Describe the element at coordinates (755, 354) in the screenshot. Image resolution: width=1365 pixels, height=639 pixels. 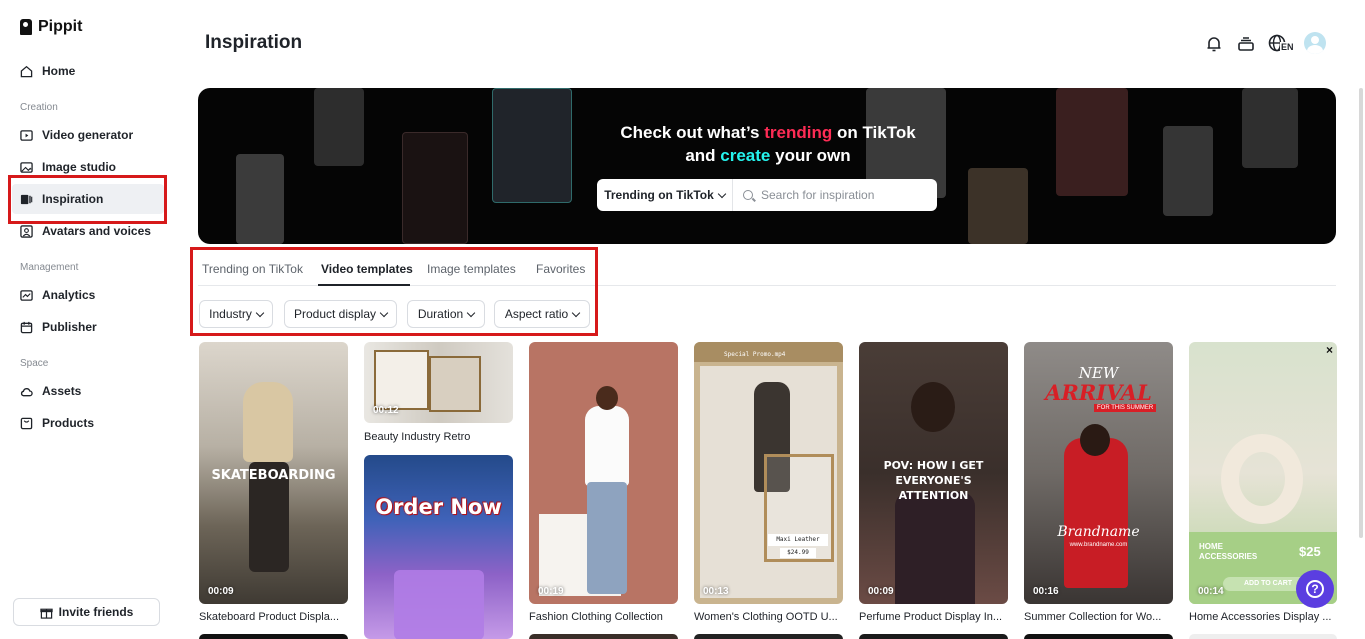
I see `card-file-name: Special Promo.mp4` at that location.